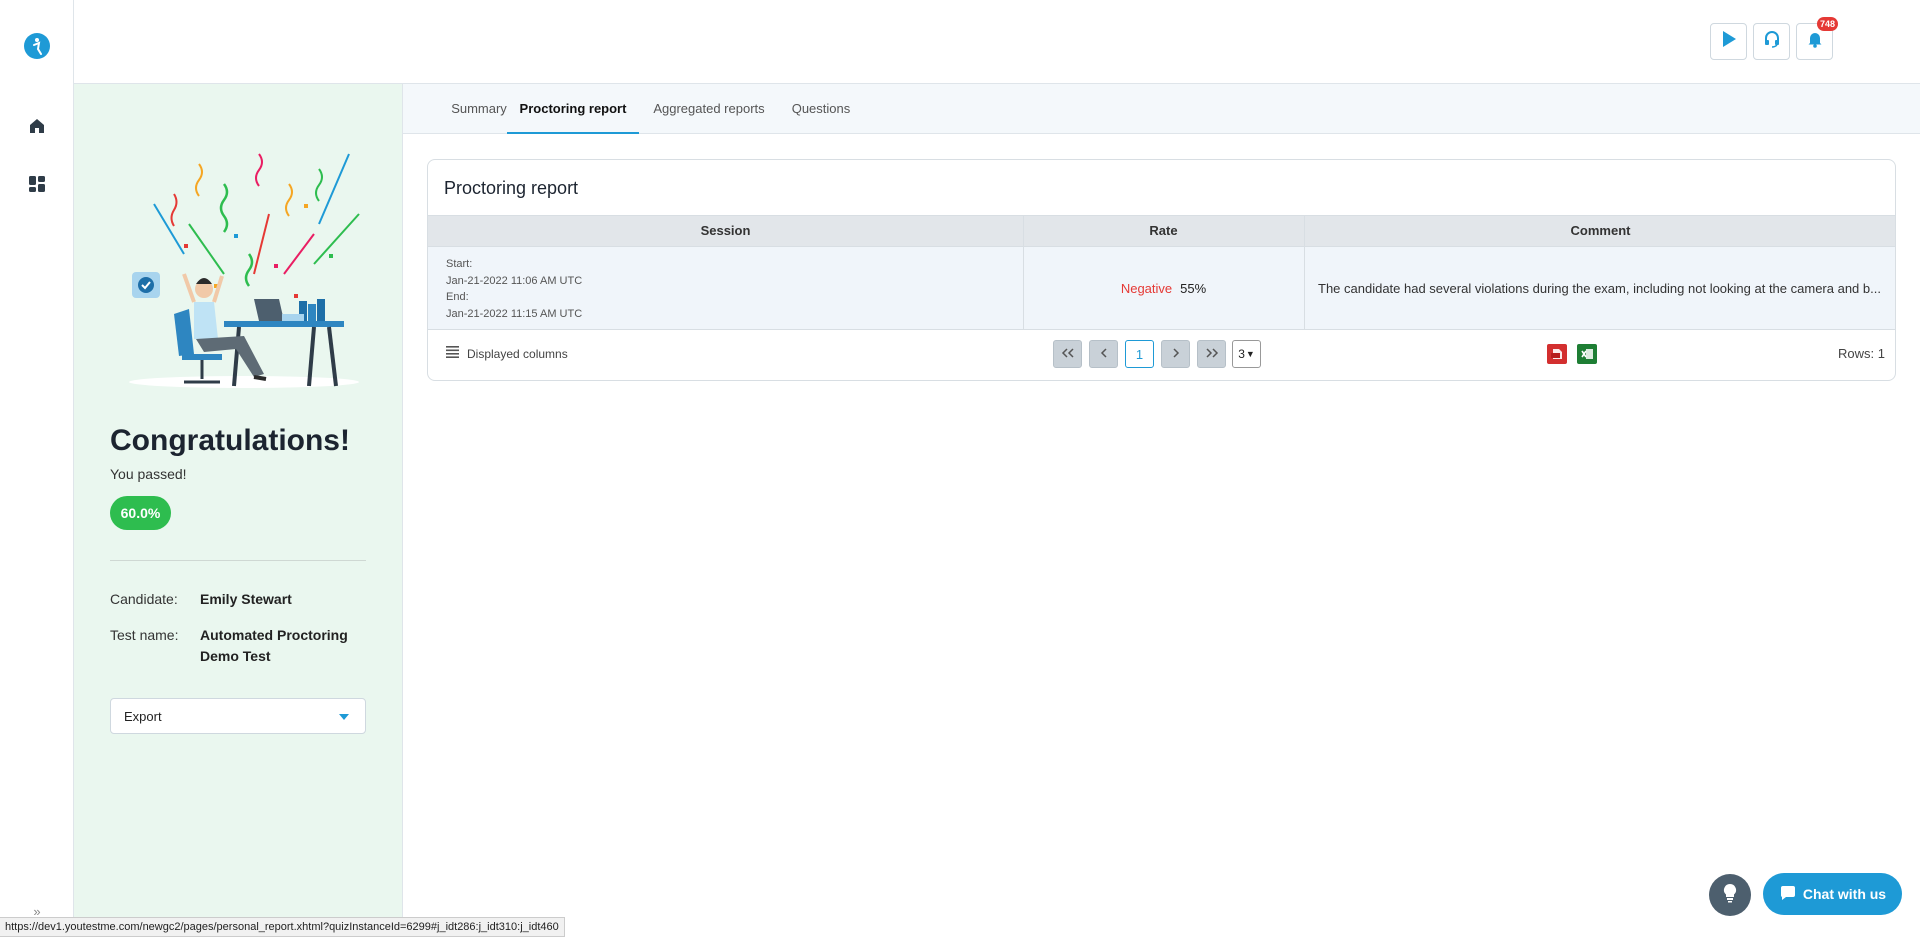 Image resolution: width=1920 pixels, height=937 pixels. Describe the element at coordinates (238, 560) in the screenshot. I see `divider` at that location.